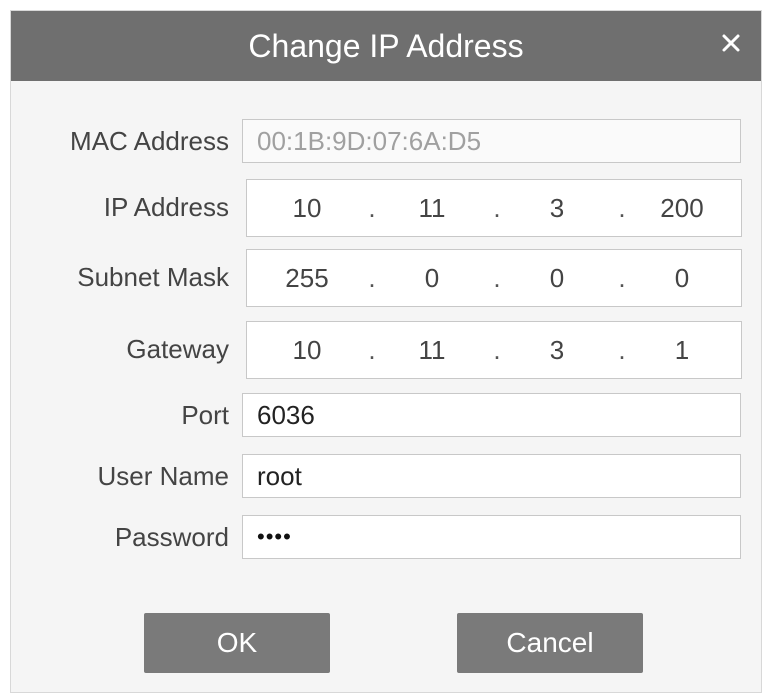  I want to click on password-field: ••••, so click(491, 537).